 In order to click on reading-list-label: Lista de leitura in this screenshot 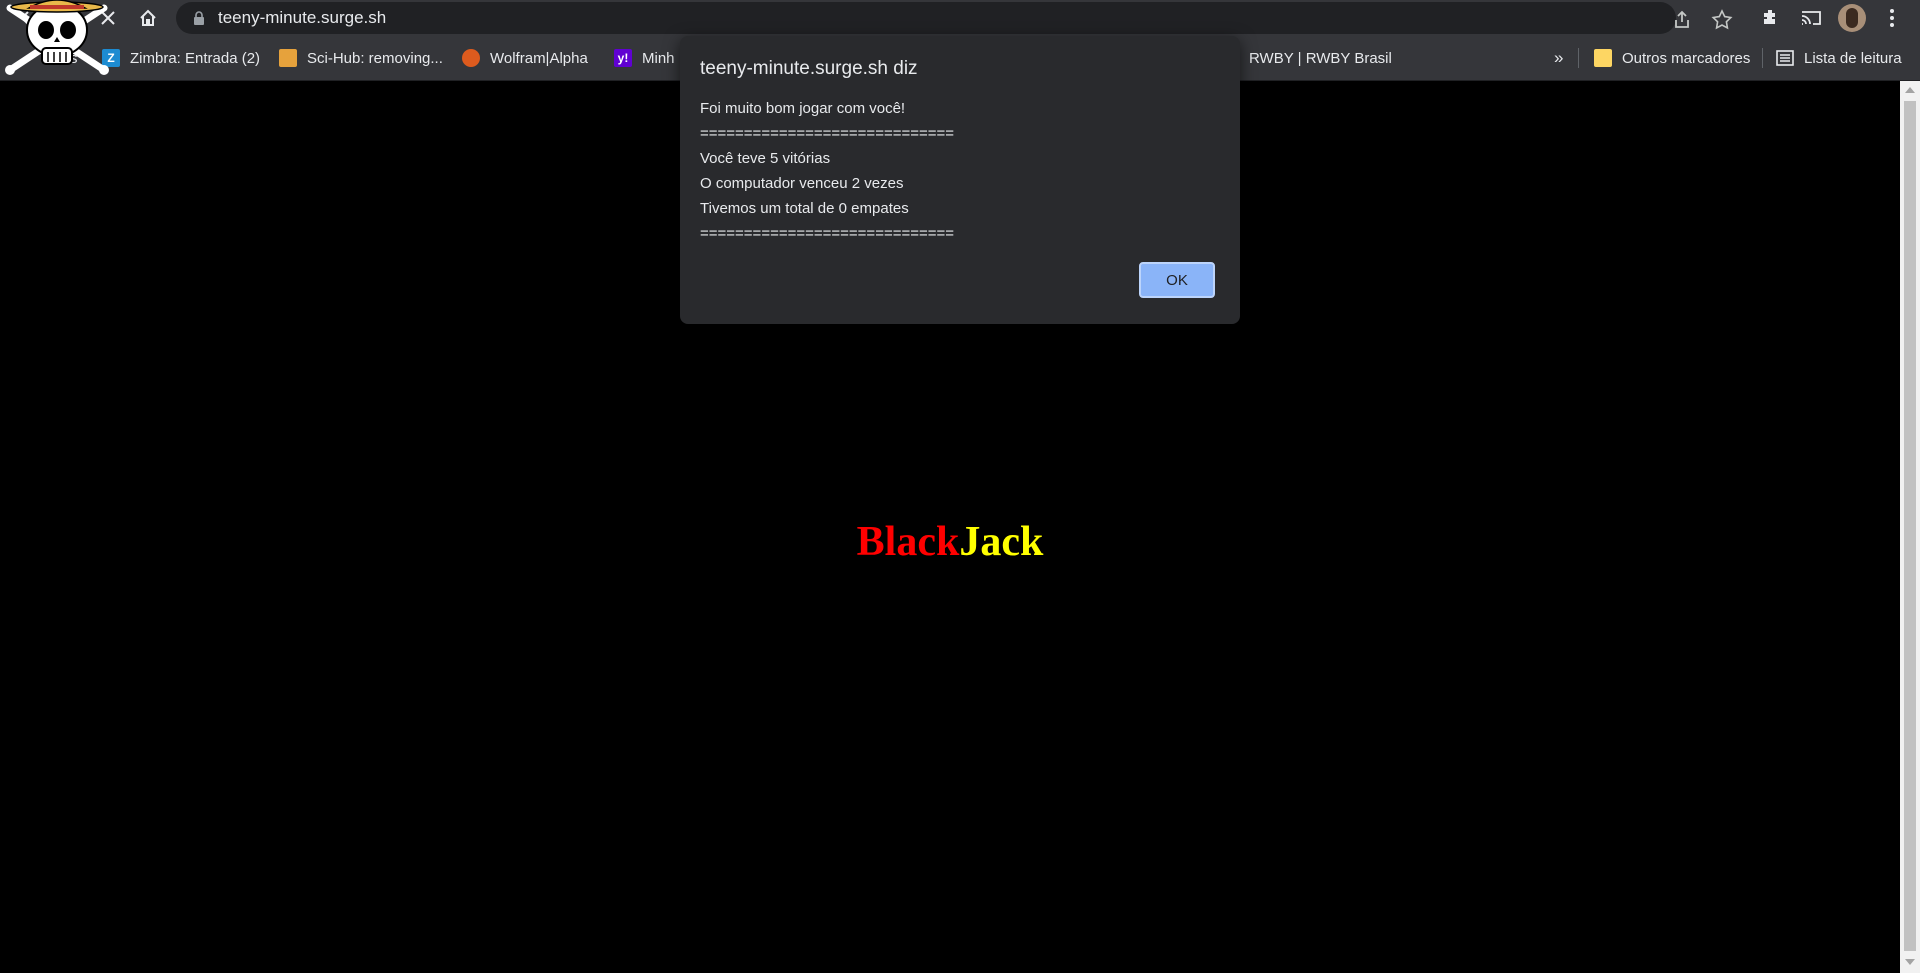, I will do `click(1853, 58)`.